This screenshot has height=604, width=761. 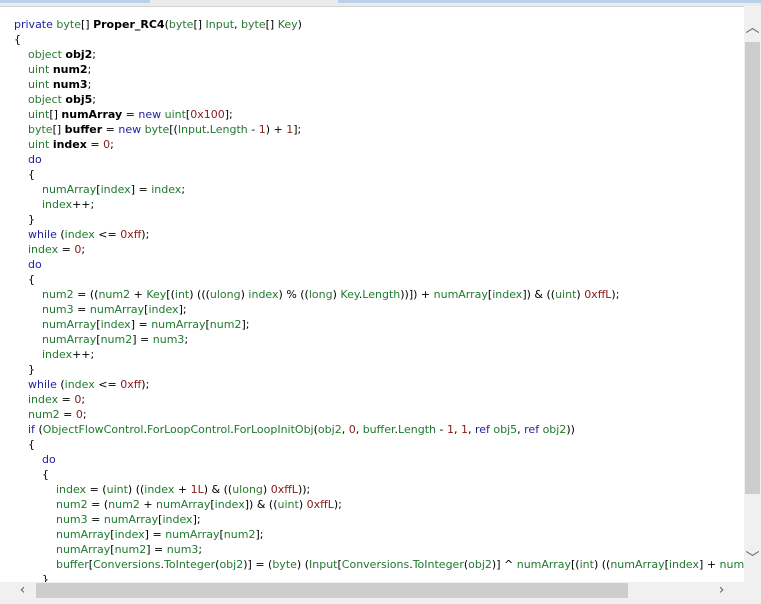 What do you see at coordinates (438, 564) in the screenshot?
I see `code-token: ToInteger` at bounding box center [438, 564].